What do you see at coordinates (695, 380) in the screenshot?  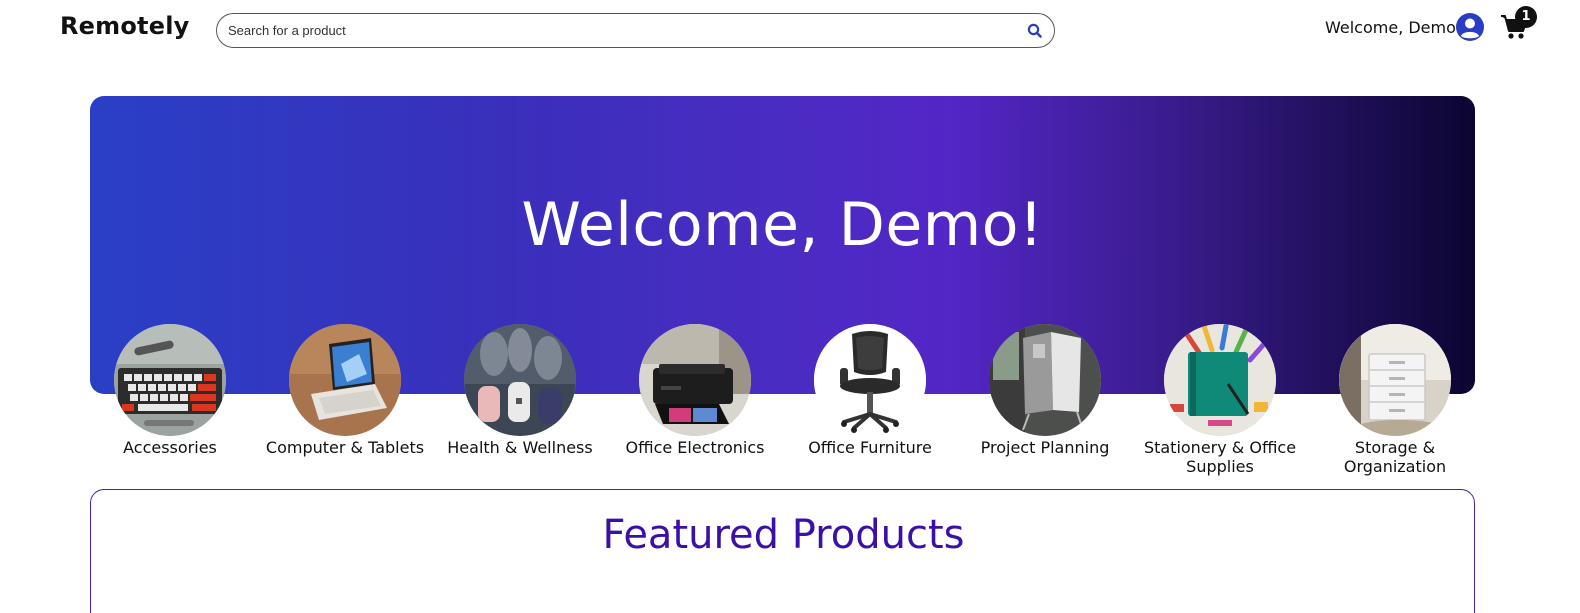 I see `office-electronics-image` at bounding box center [695, 380].